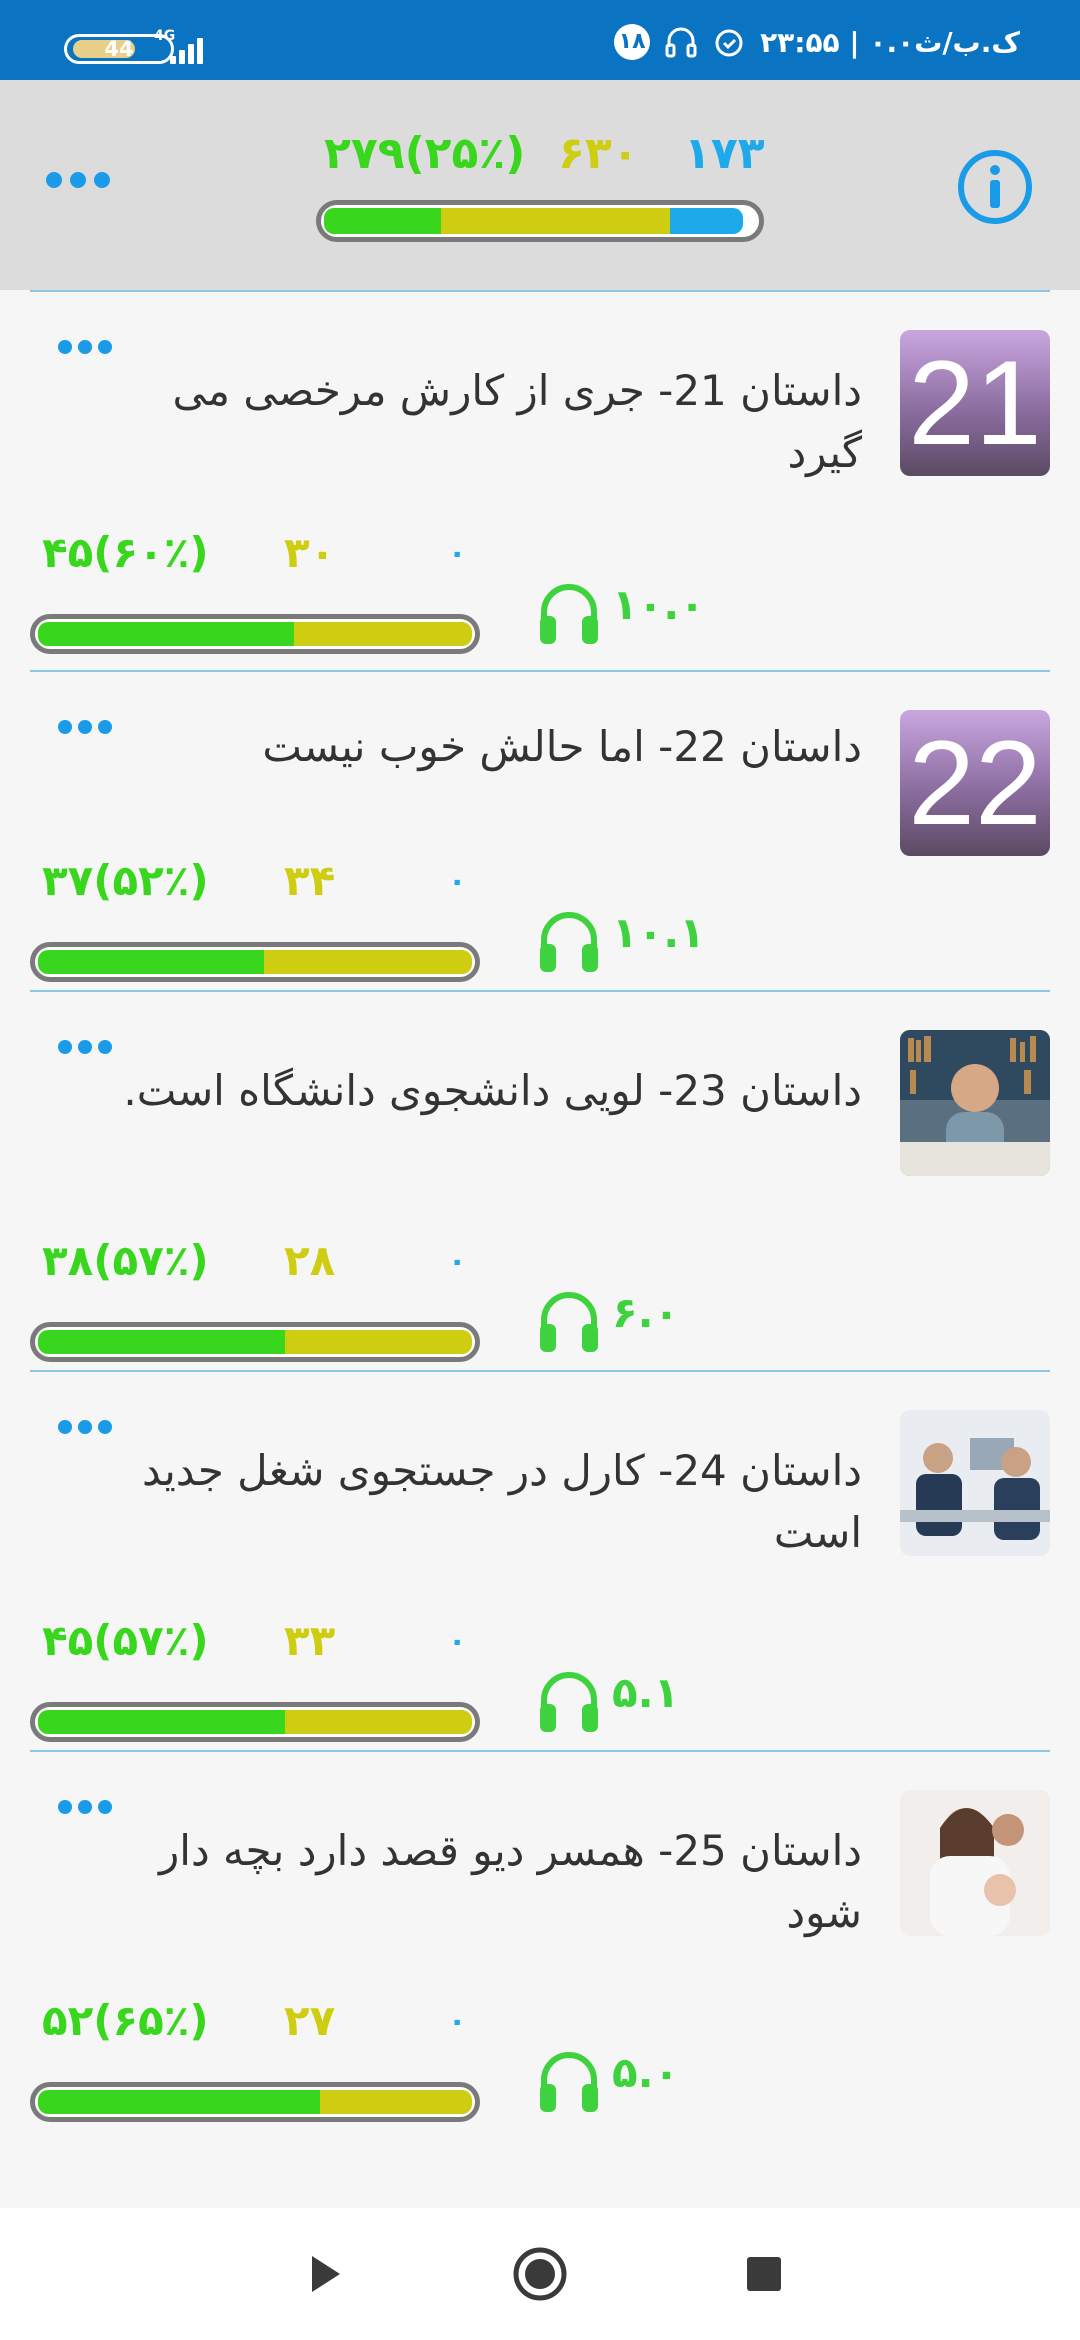 The image size is (1080, 2340). I want to click on notification-count: ۱۸, so click(632, 42).